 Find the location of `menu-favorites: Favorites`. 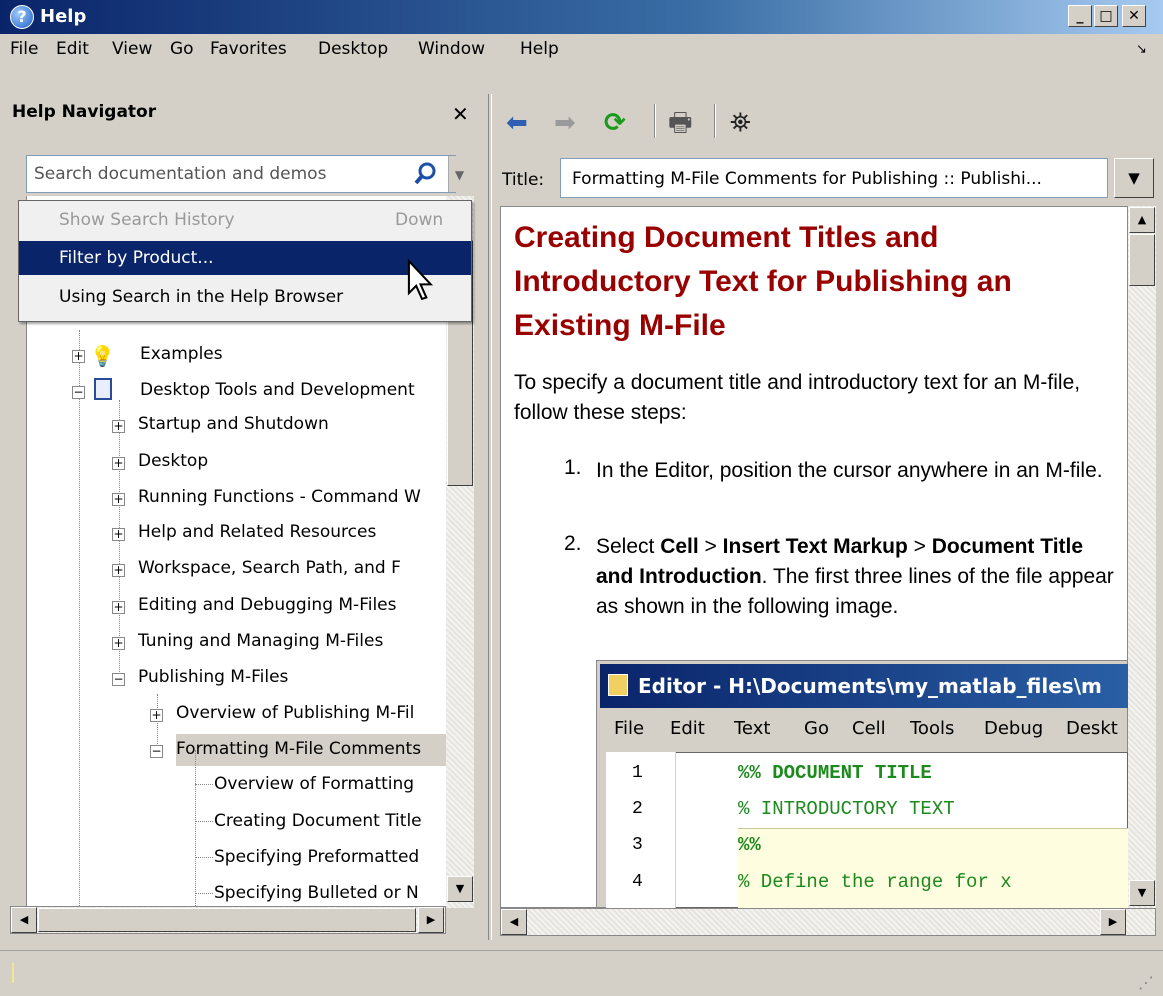

menu-favorites: Favorites is located at coordinates (248, 49).